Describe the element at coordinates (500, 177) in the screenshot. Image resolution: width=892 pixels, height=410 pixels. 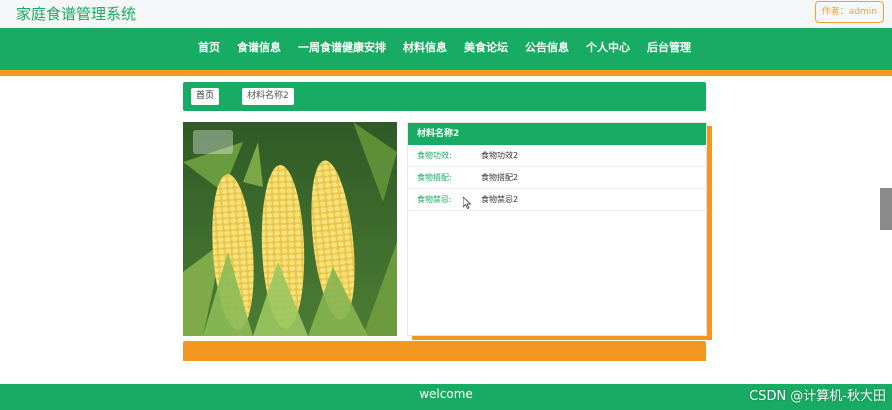
I see `info-value: 食物搭配2` at that location.